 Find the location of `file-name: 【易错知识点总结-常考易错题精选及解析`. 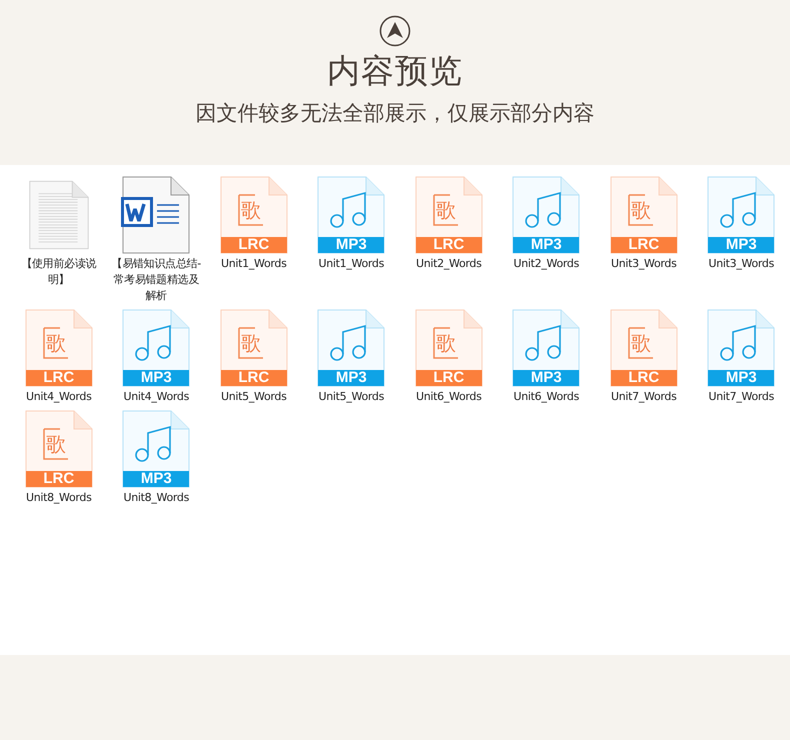

file-name: 【易错知识点总结-常考易错题精选及解析 is located at coordinates (156, 280).